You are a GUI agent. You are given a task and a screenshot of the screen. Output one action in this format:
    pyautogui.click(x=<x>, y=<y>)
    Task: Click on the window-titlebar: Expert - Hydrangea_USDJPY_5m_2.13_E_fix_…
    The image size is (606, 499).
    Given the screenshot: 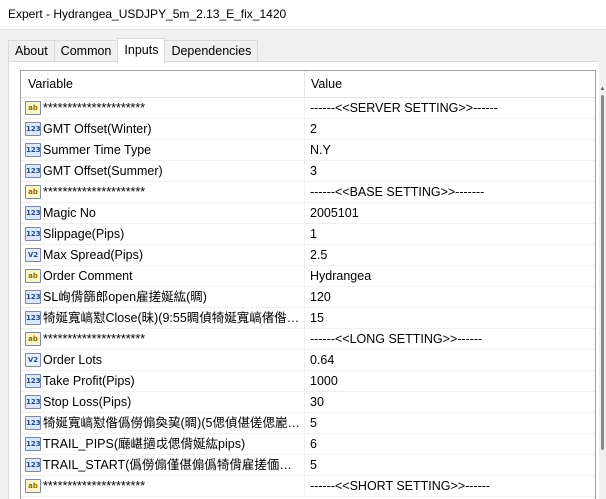 What is the action you would take?
    pyautogui.click(x=303, y=15)
    